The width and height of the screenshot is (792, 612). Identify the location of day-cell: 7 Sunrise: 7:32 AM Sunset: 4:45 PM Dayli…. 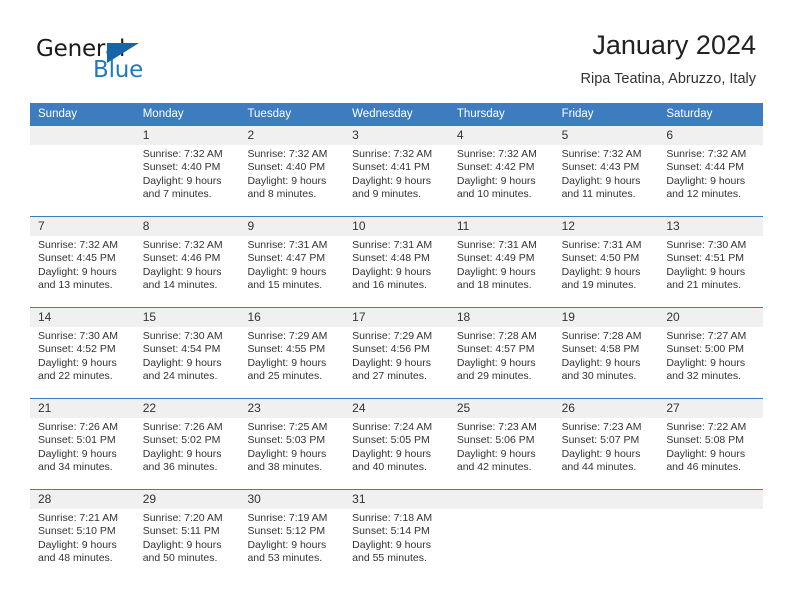
(82, 262).